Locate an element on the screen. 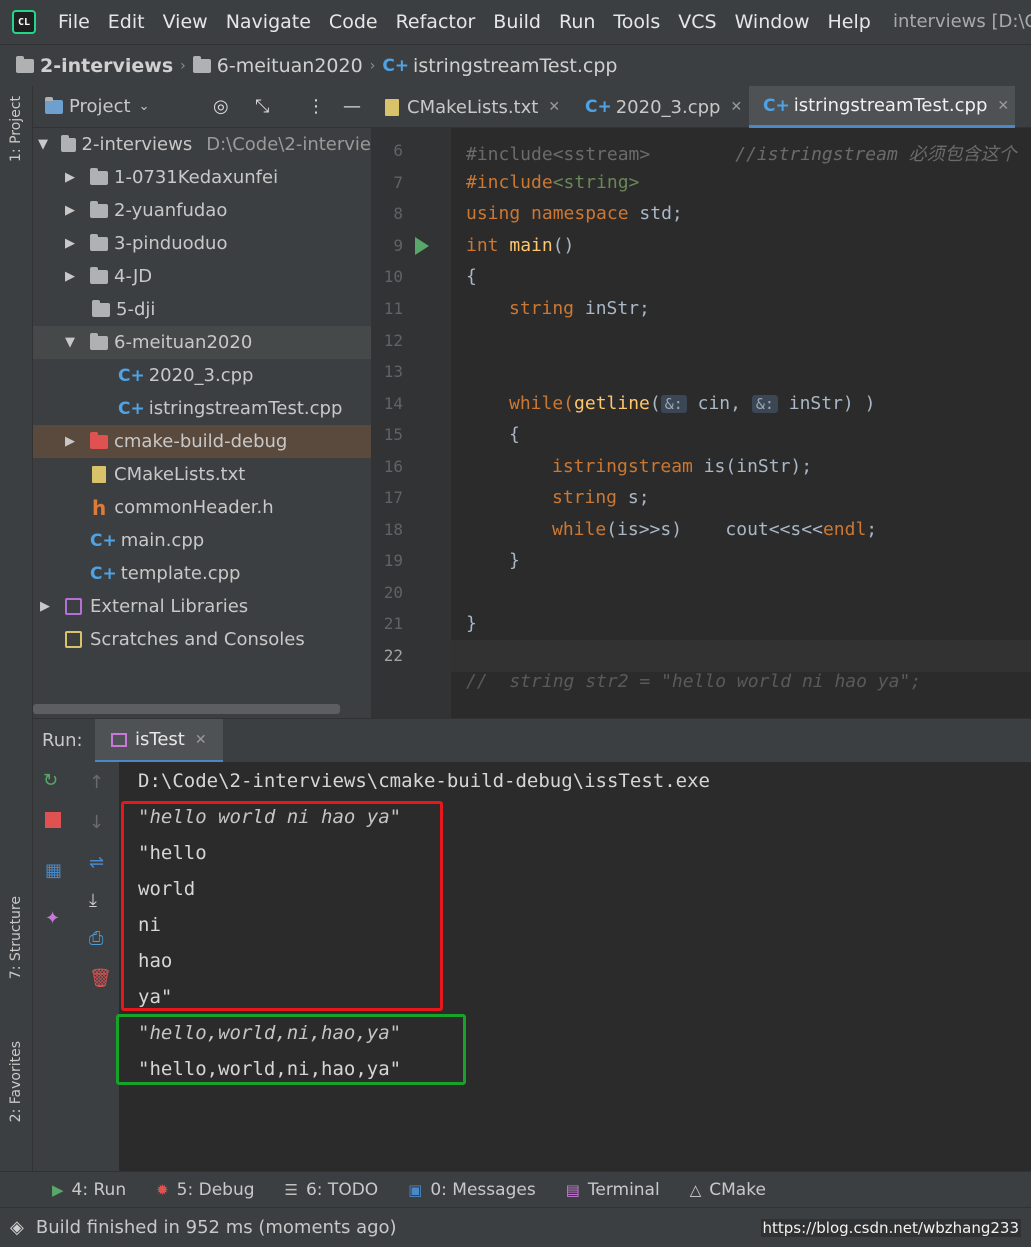 The width and height of the screenshot is (1031, 1247). line-number: 13 is located at coordinates (393, 371).